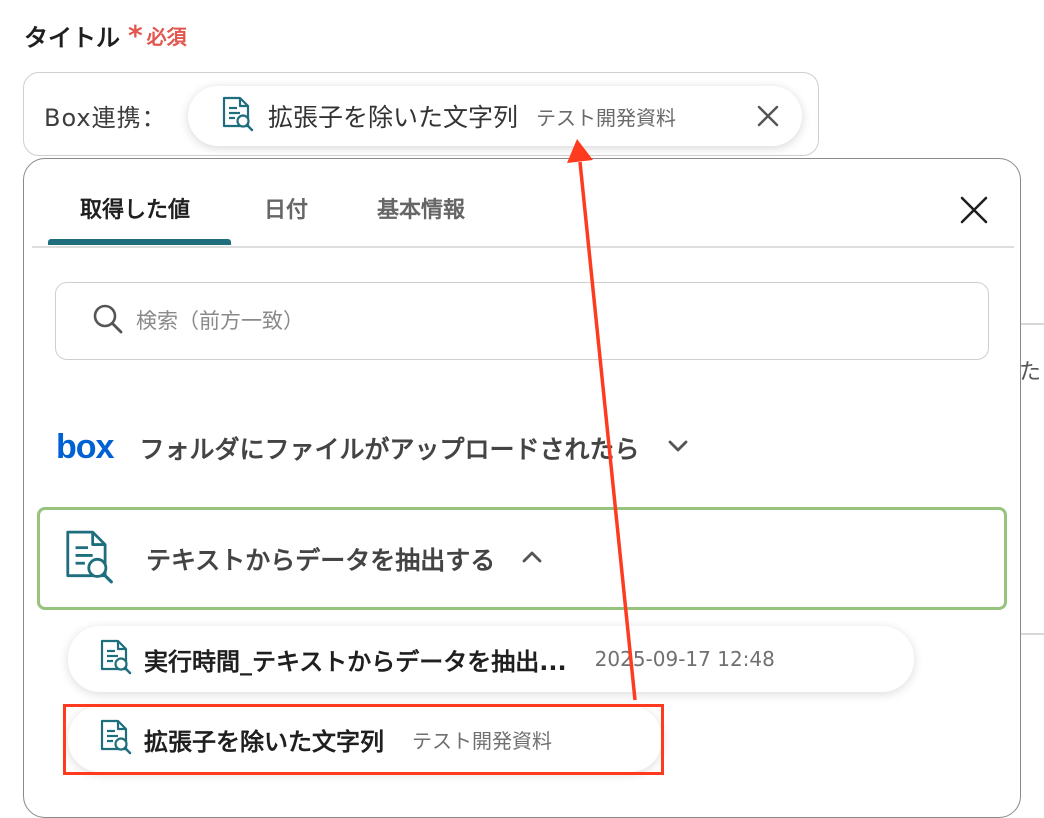 The width and height of the screenshot is (1044, 818). Describe the element at coordinates (768, 116) in the screenshot. I see `chip-close-icon` at that location.